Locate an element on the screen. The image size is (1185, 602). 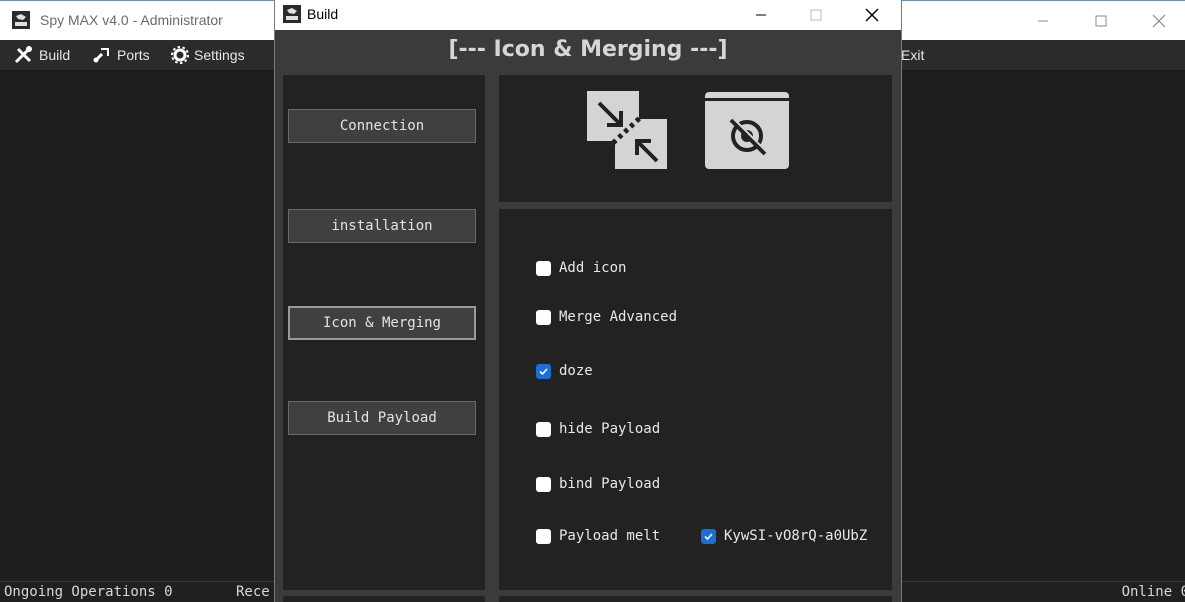
option-add-icon: Add icon is located at coordinates (581, 268).